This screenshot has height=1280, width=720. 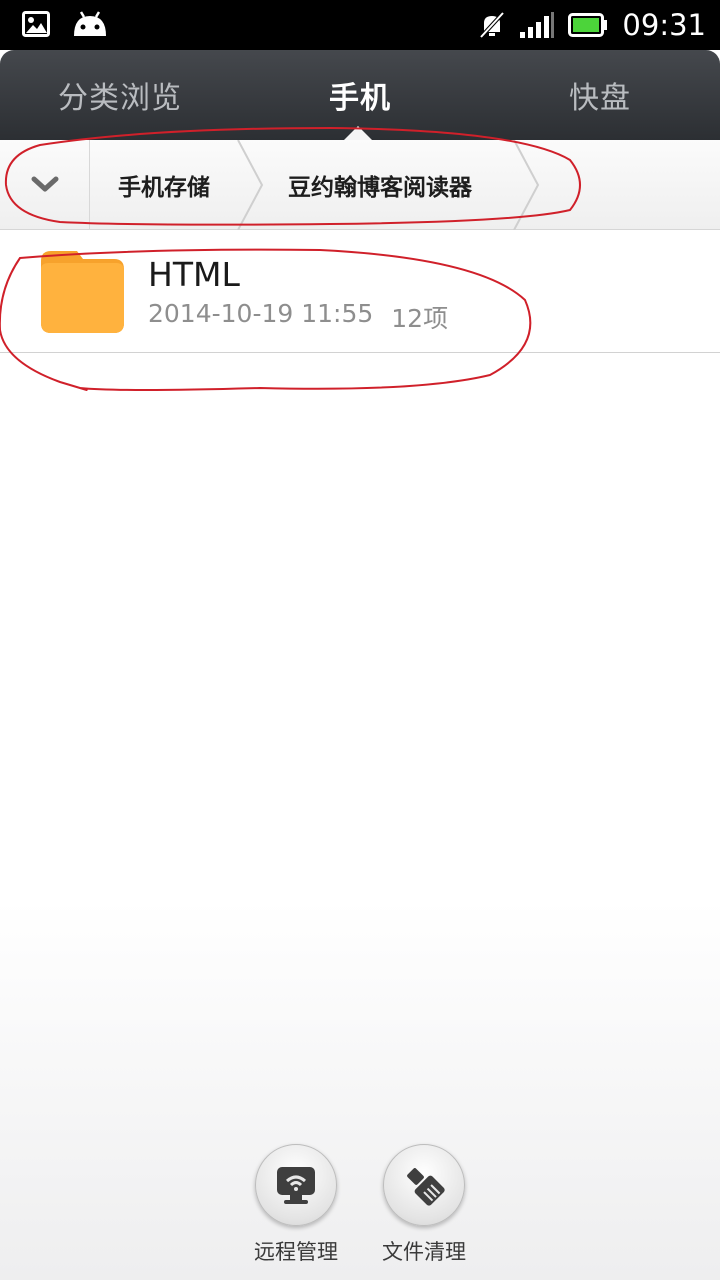 I want to click on file-clean-icon, so click(x=426, y=1187).